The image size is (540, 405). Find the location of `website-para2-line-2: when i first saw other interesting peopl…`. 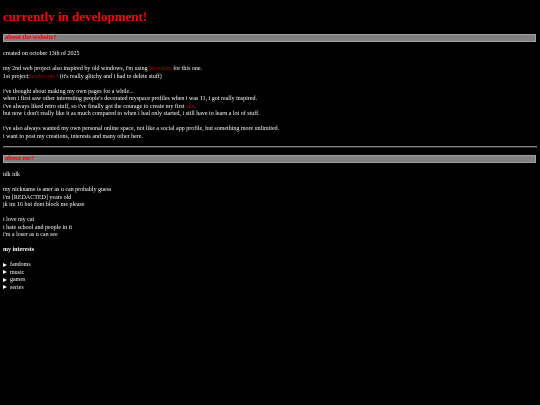

website-para2-line-2: when i first saw other interesting peopl… is located at coordinates (130, 99).